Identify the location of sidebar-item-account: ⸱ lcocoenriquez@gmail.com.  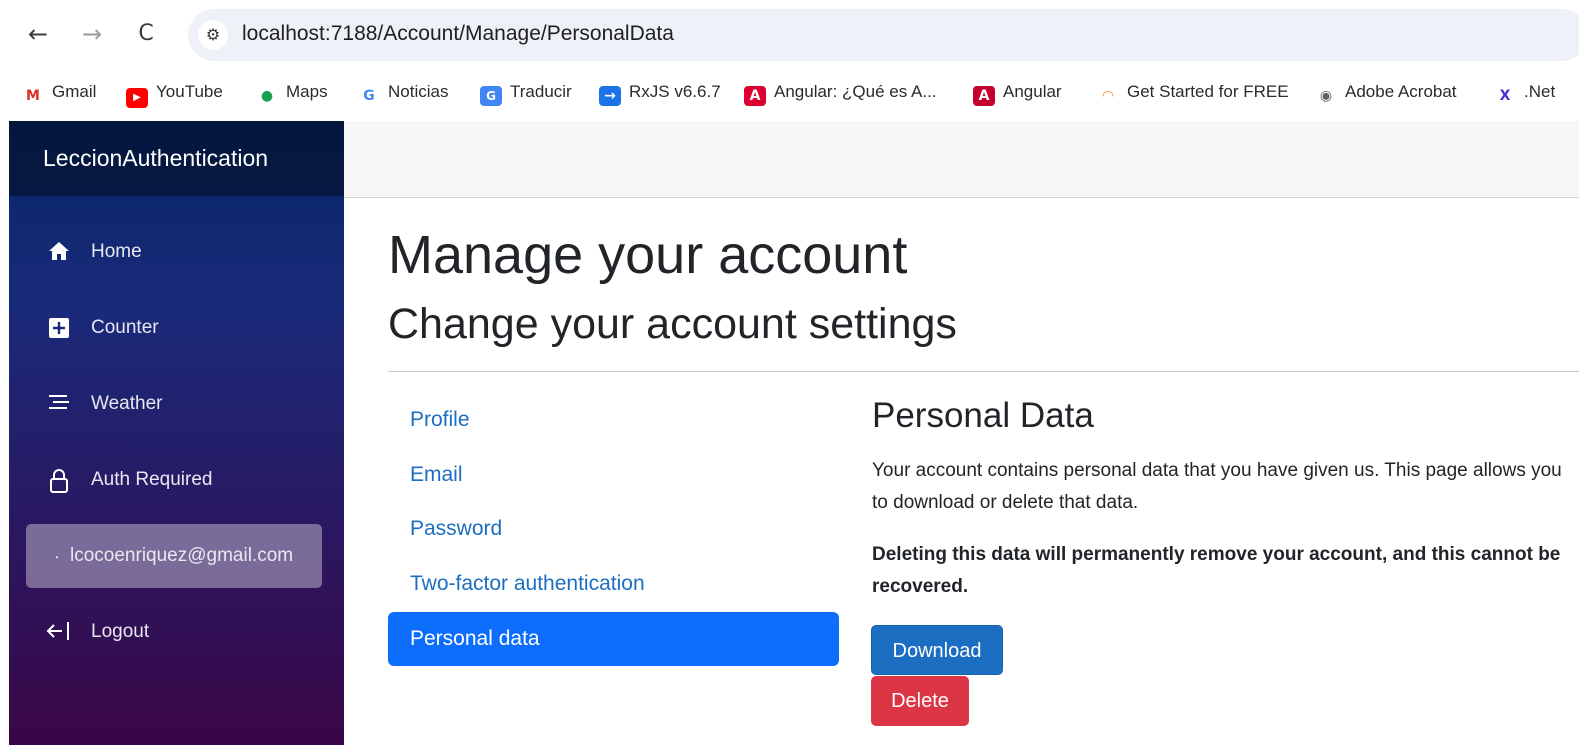
(174, 556).